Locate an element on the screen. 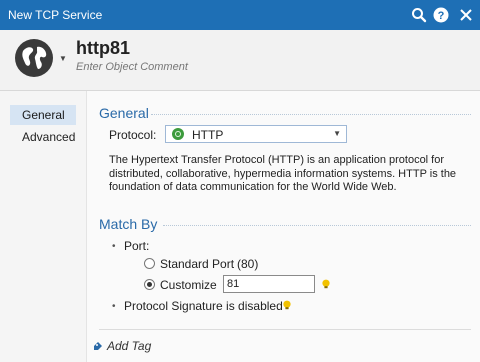  object-name: http81 is located at coordinates (103, 48).